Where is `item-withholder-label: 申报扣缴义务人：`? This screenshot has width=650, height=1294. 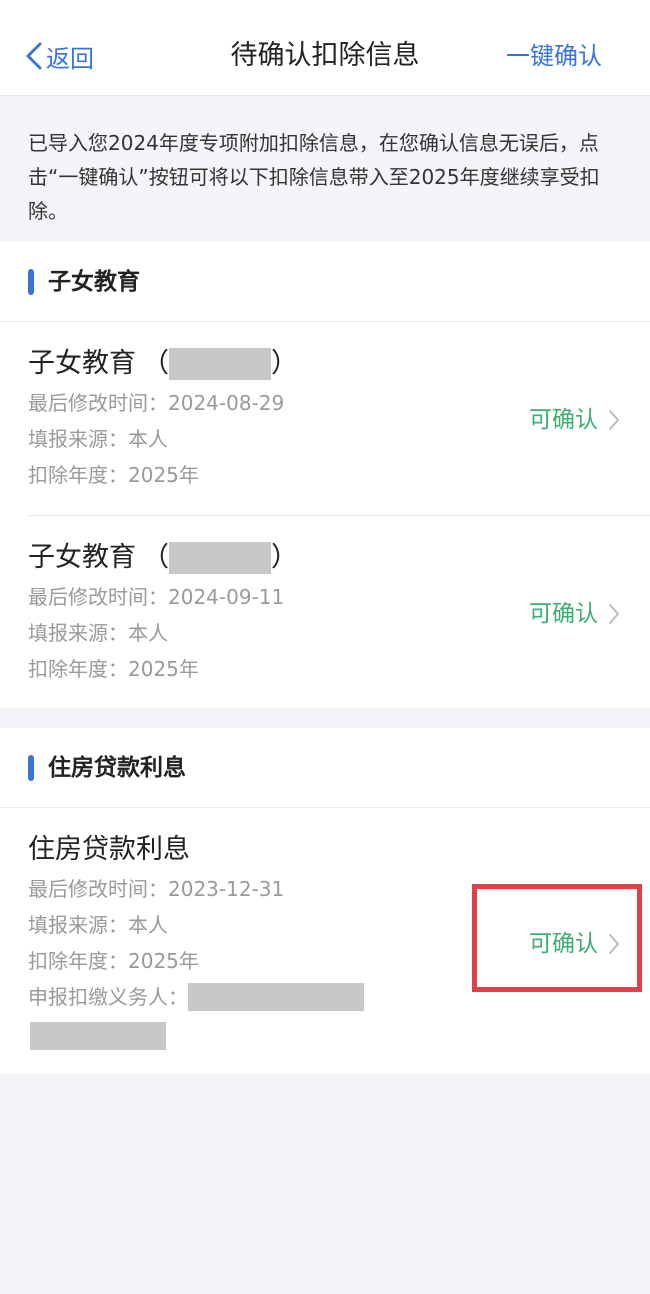
item-withholder-label: 申报扣缴义务人： is located at coordinates (108, 997).